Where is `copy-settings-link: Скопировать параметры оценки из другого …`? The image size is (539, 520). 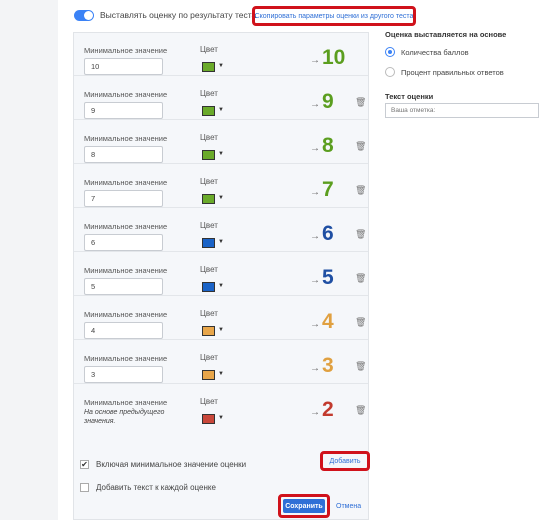 copy-settings-link: Скопировать параметры оценки из другого … is located at coordinates (334, 16).